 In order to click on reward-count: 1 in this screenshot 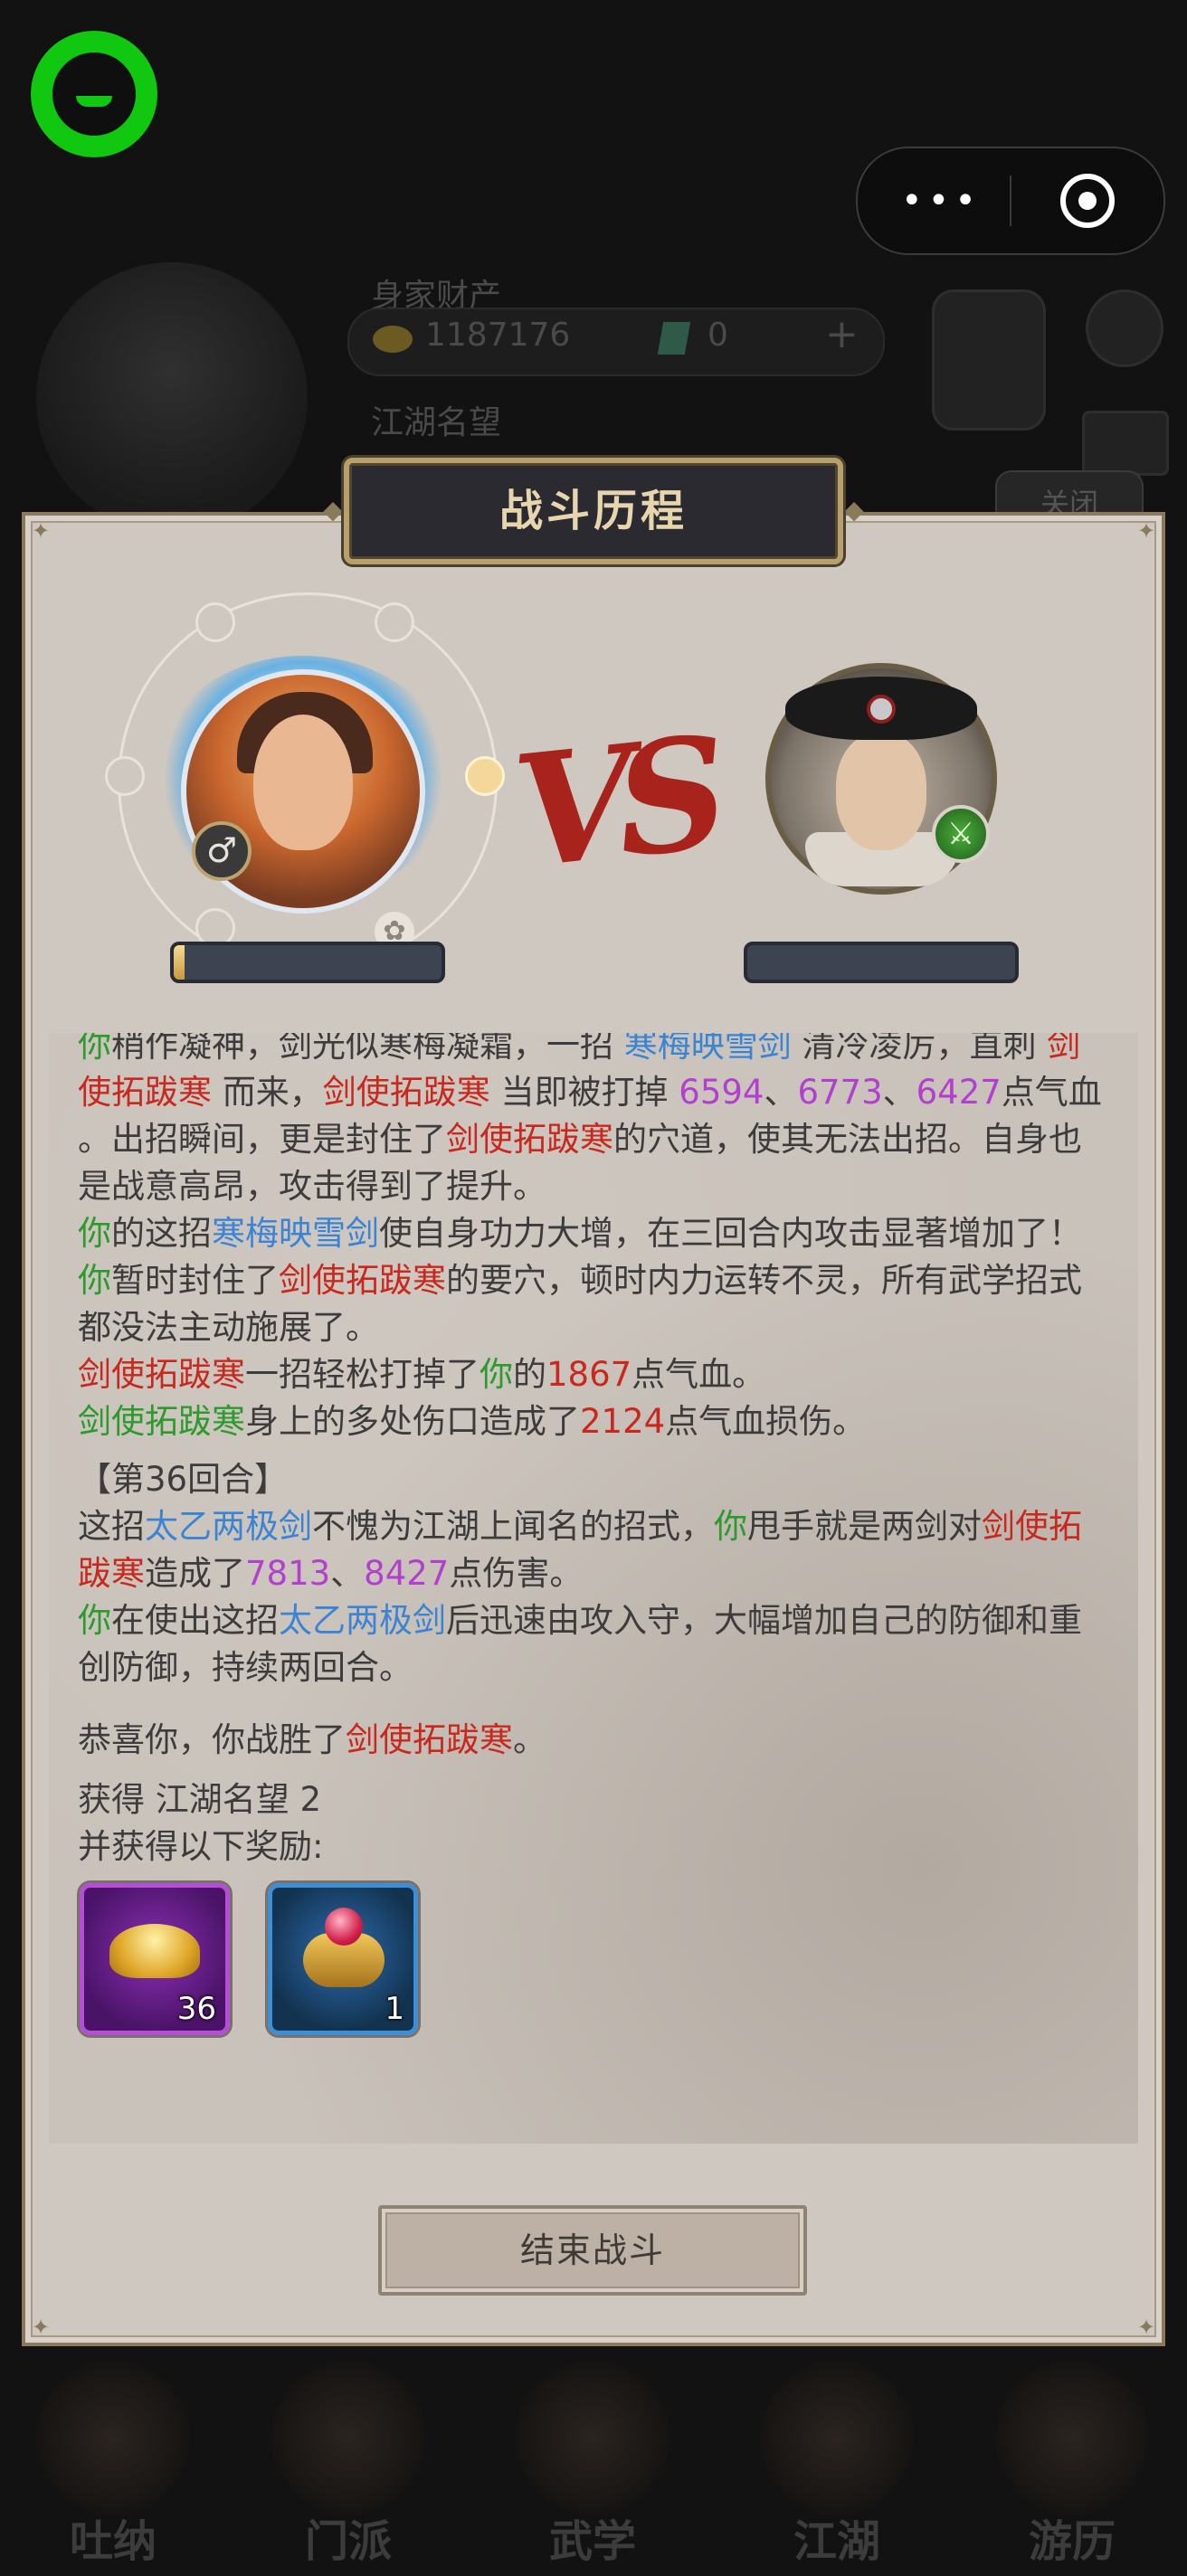, I will do `click(394, 2009)`.